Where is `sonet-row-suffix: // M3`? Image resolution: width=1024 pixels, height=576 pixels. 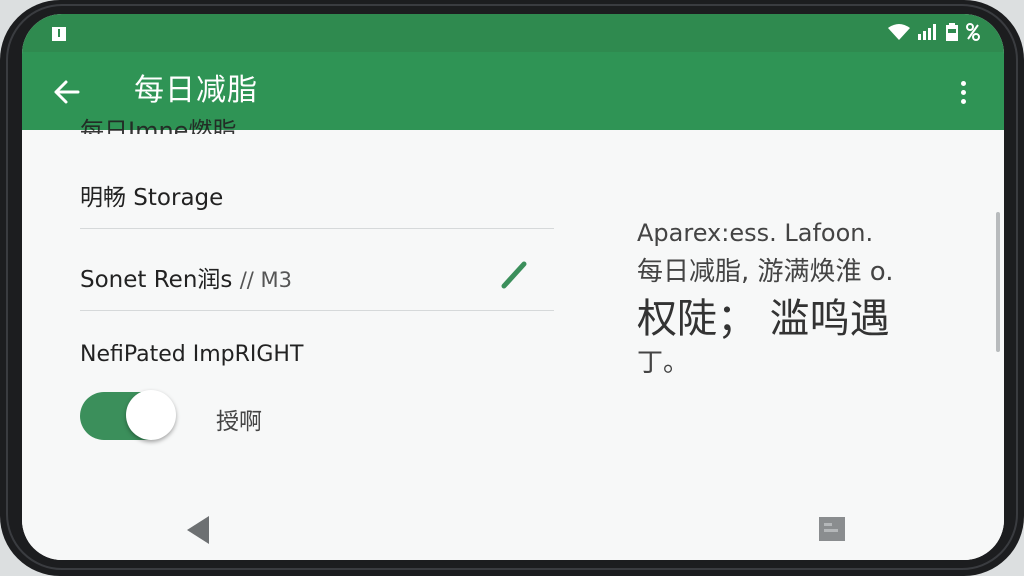 sonet-row-suffix: // M3 is located at coordinates (266, 280).